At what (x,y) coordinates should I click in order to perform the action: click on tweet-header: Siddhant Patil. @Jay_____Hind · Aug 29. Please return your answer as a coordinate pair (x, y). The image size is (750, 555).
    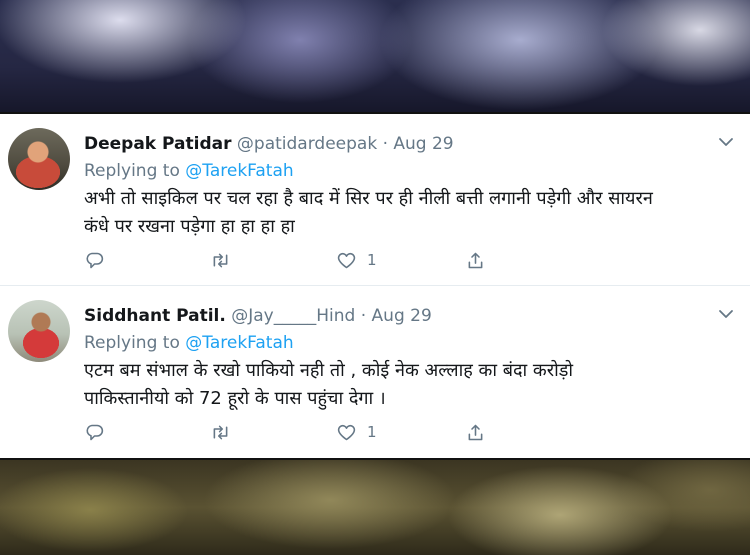
    Looking at the image, I should click on (258, 316).